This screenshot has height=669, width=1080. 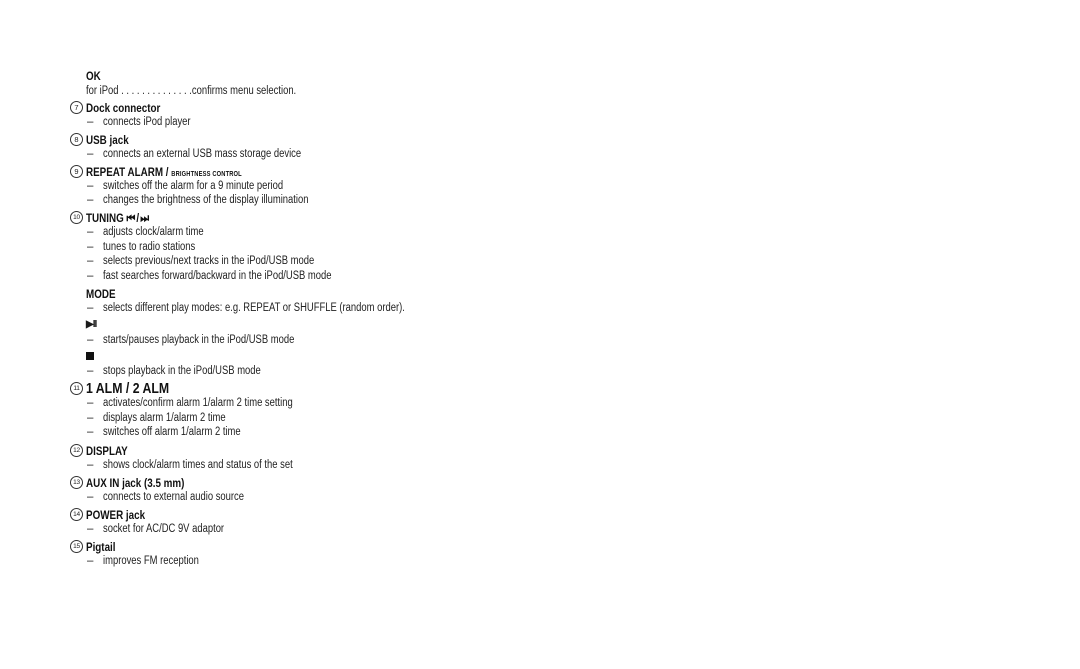 I want to click on tuning-desc-2: tunes to radio stations, so click(x=149, y=247).